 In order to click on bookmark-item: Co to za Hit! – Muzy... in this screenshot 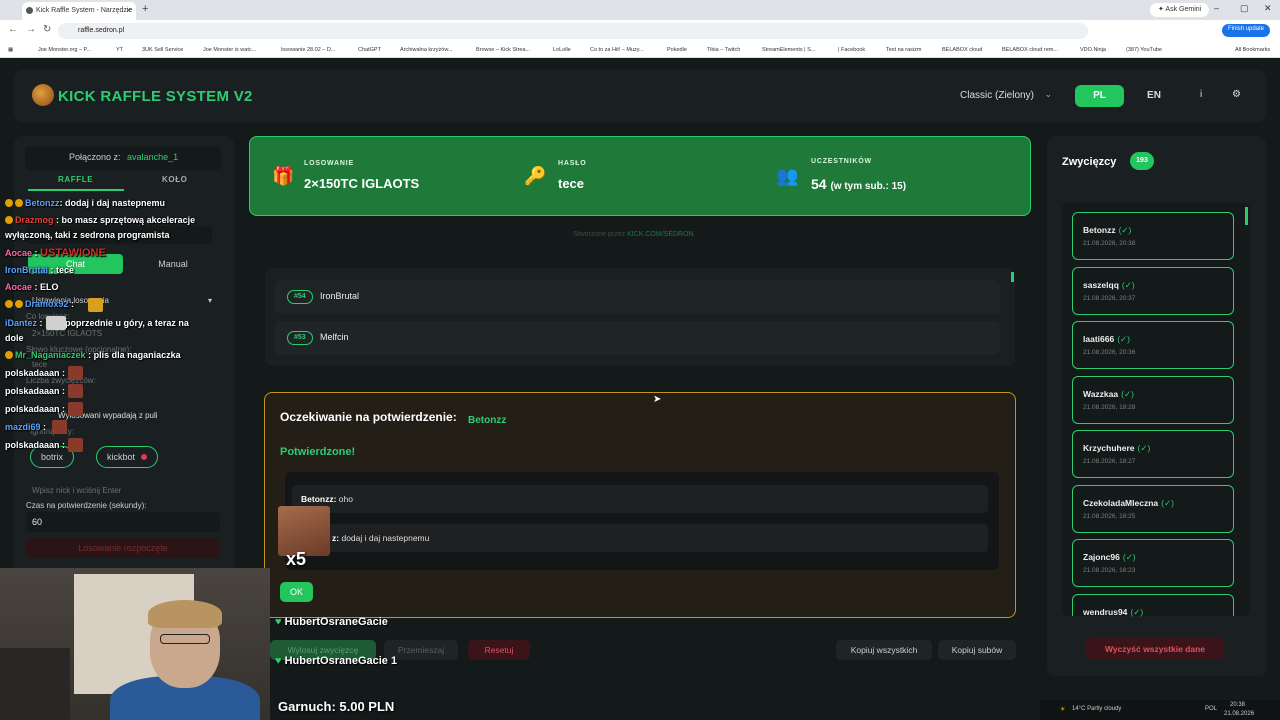, I will do `click(617, 50)`.